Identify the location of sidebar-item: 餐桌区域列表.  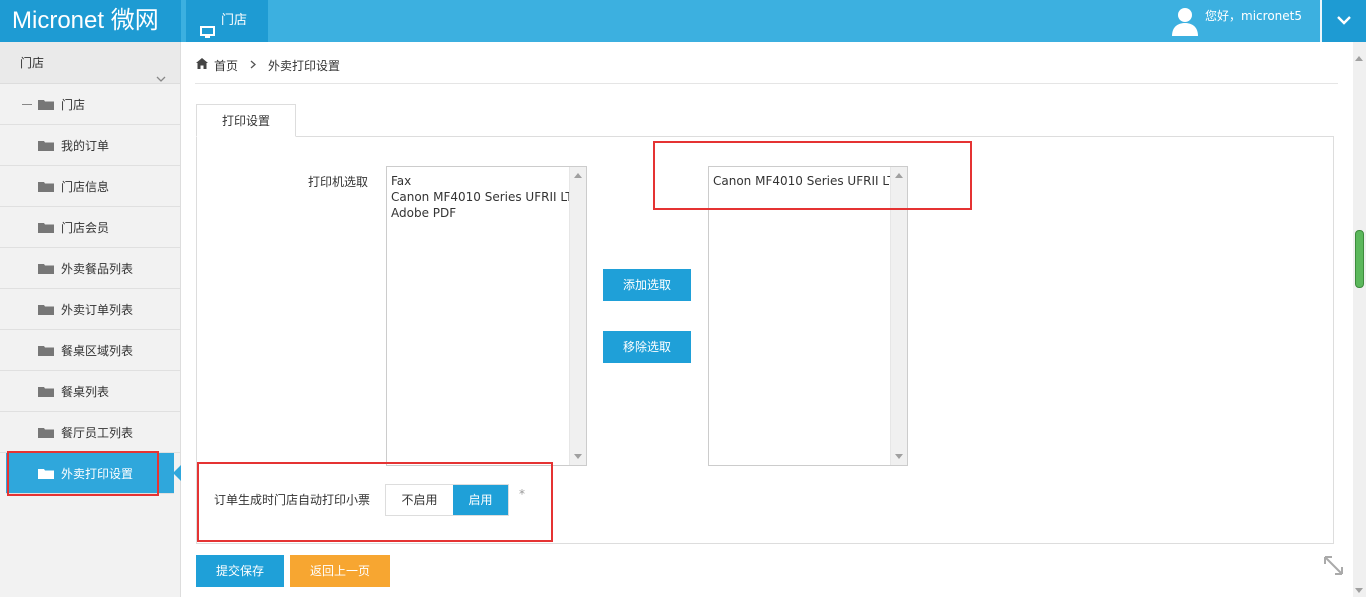
(90, 350).